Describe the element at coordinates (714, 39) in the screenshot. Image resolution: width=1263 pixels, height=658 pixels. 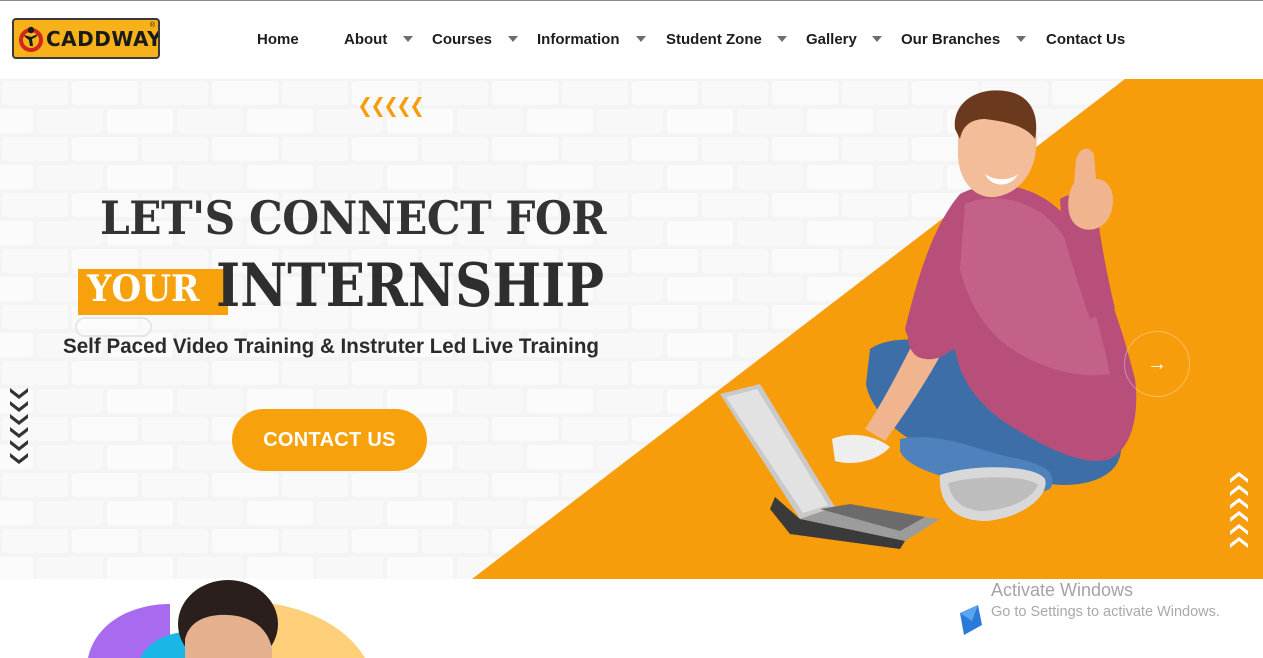
I see `nav-student-zone: Student Zone` at that location.